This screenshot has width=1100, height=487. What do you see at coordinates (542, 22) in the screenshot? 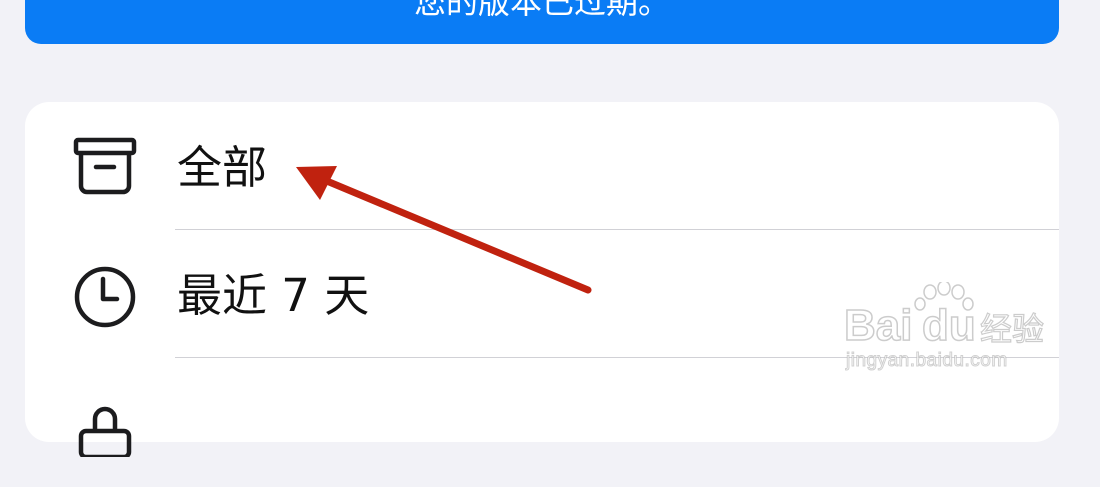
I see `expired-version-banner: 您的版本已过期。` at bounding box center [542, 22].